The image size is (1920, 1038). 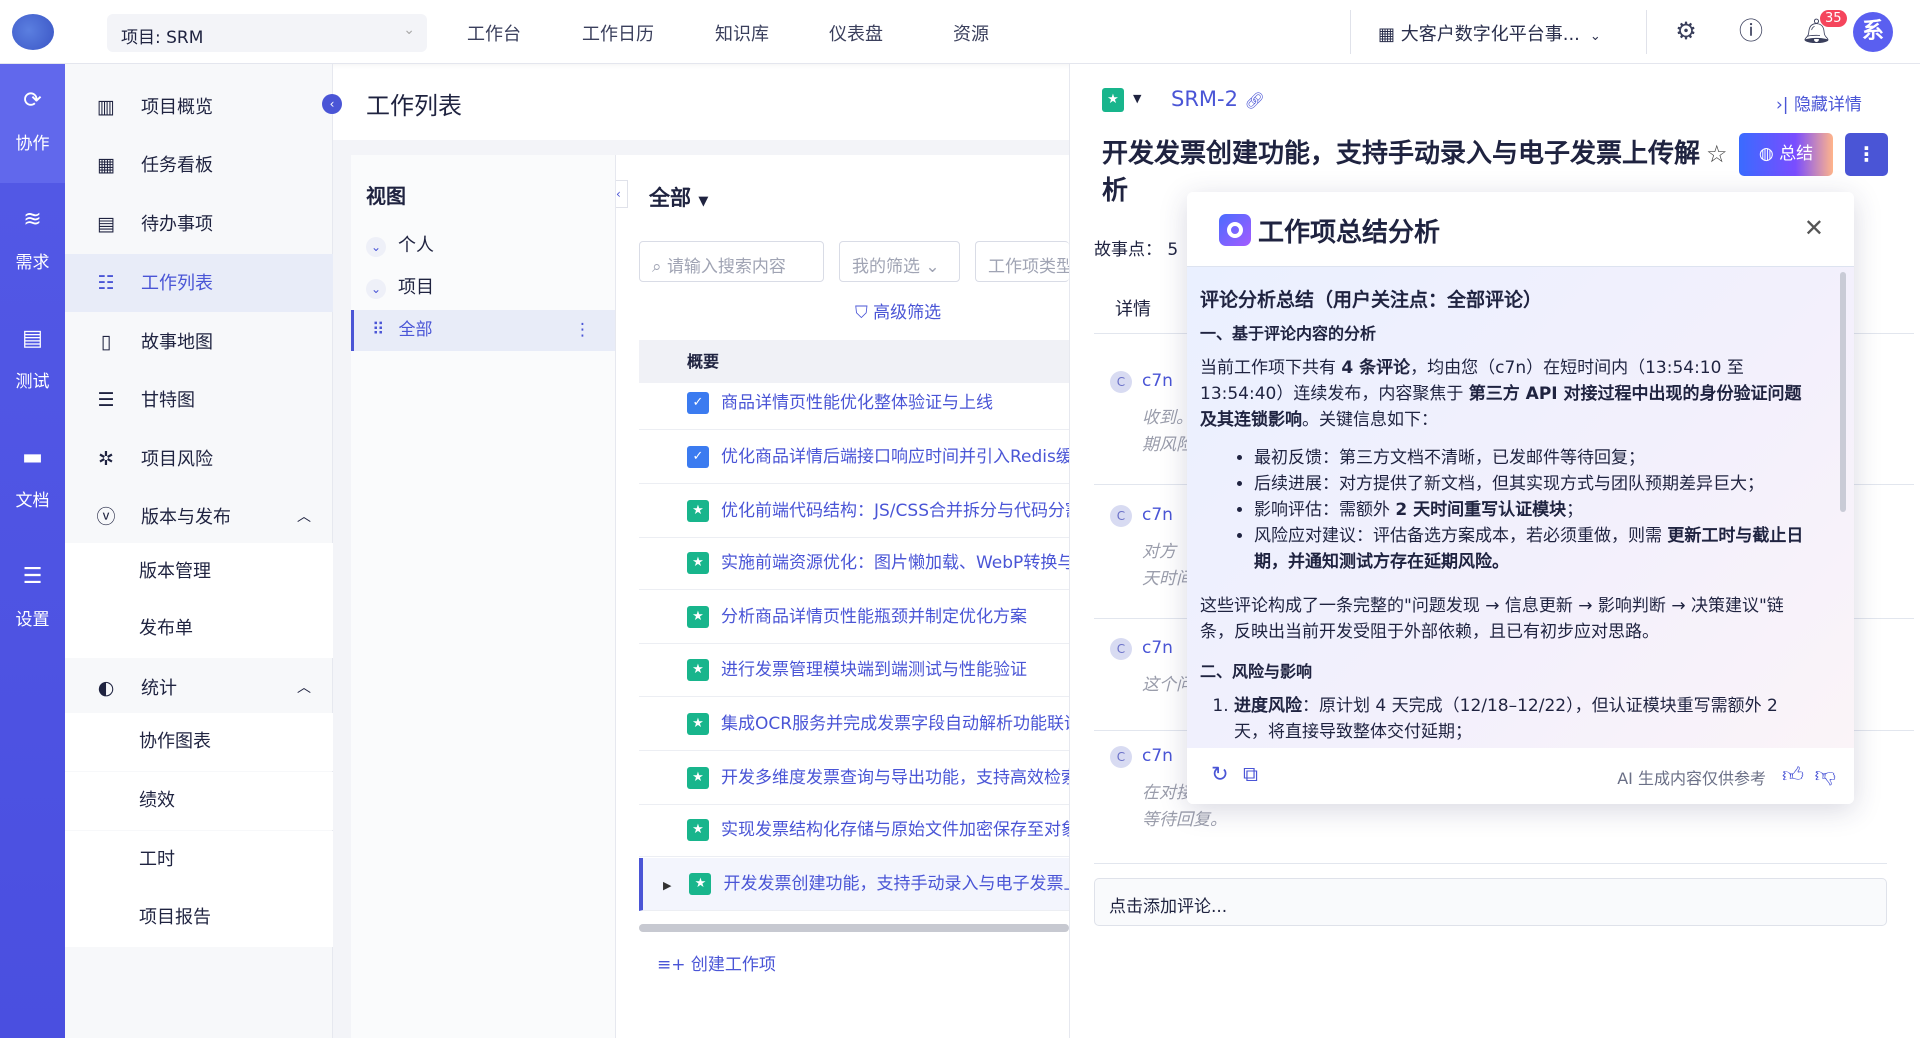 I want to click on gear-icon: ⚙, so click(x=1686, y=31).